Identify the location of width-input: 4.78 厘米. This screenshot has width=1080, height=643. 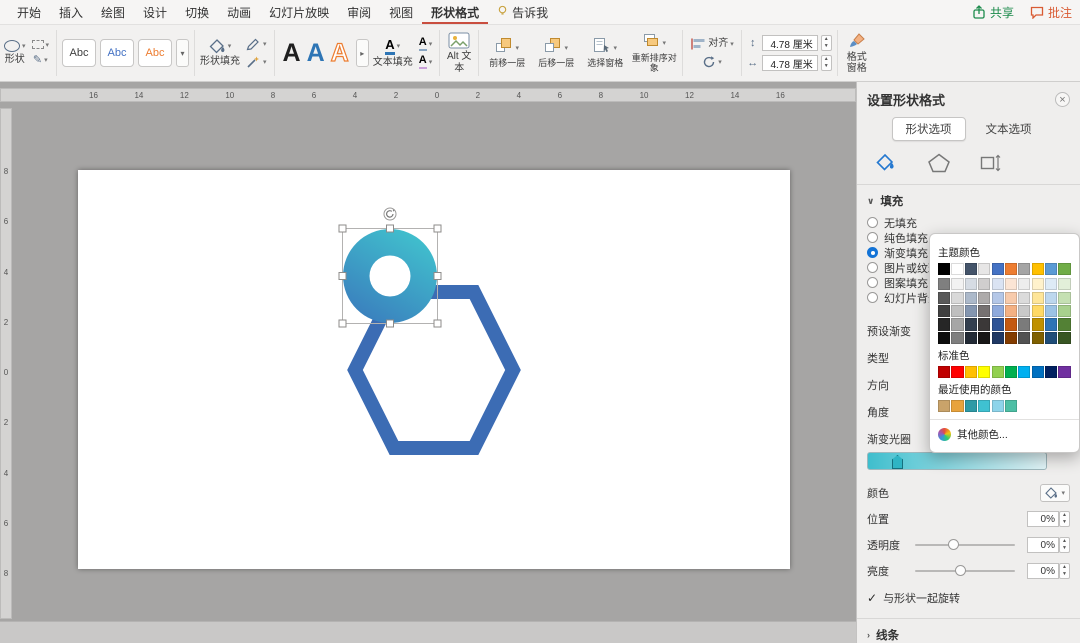
(789, 63).